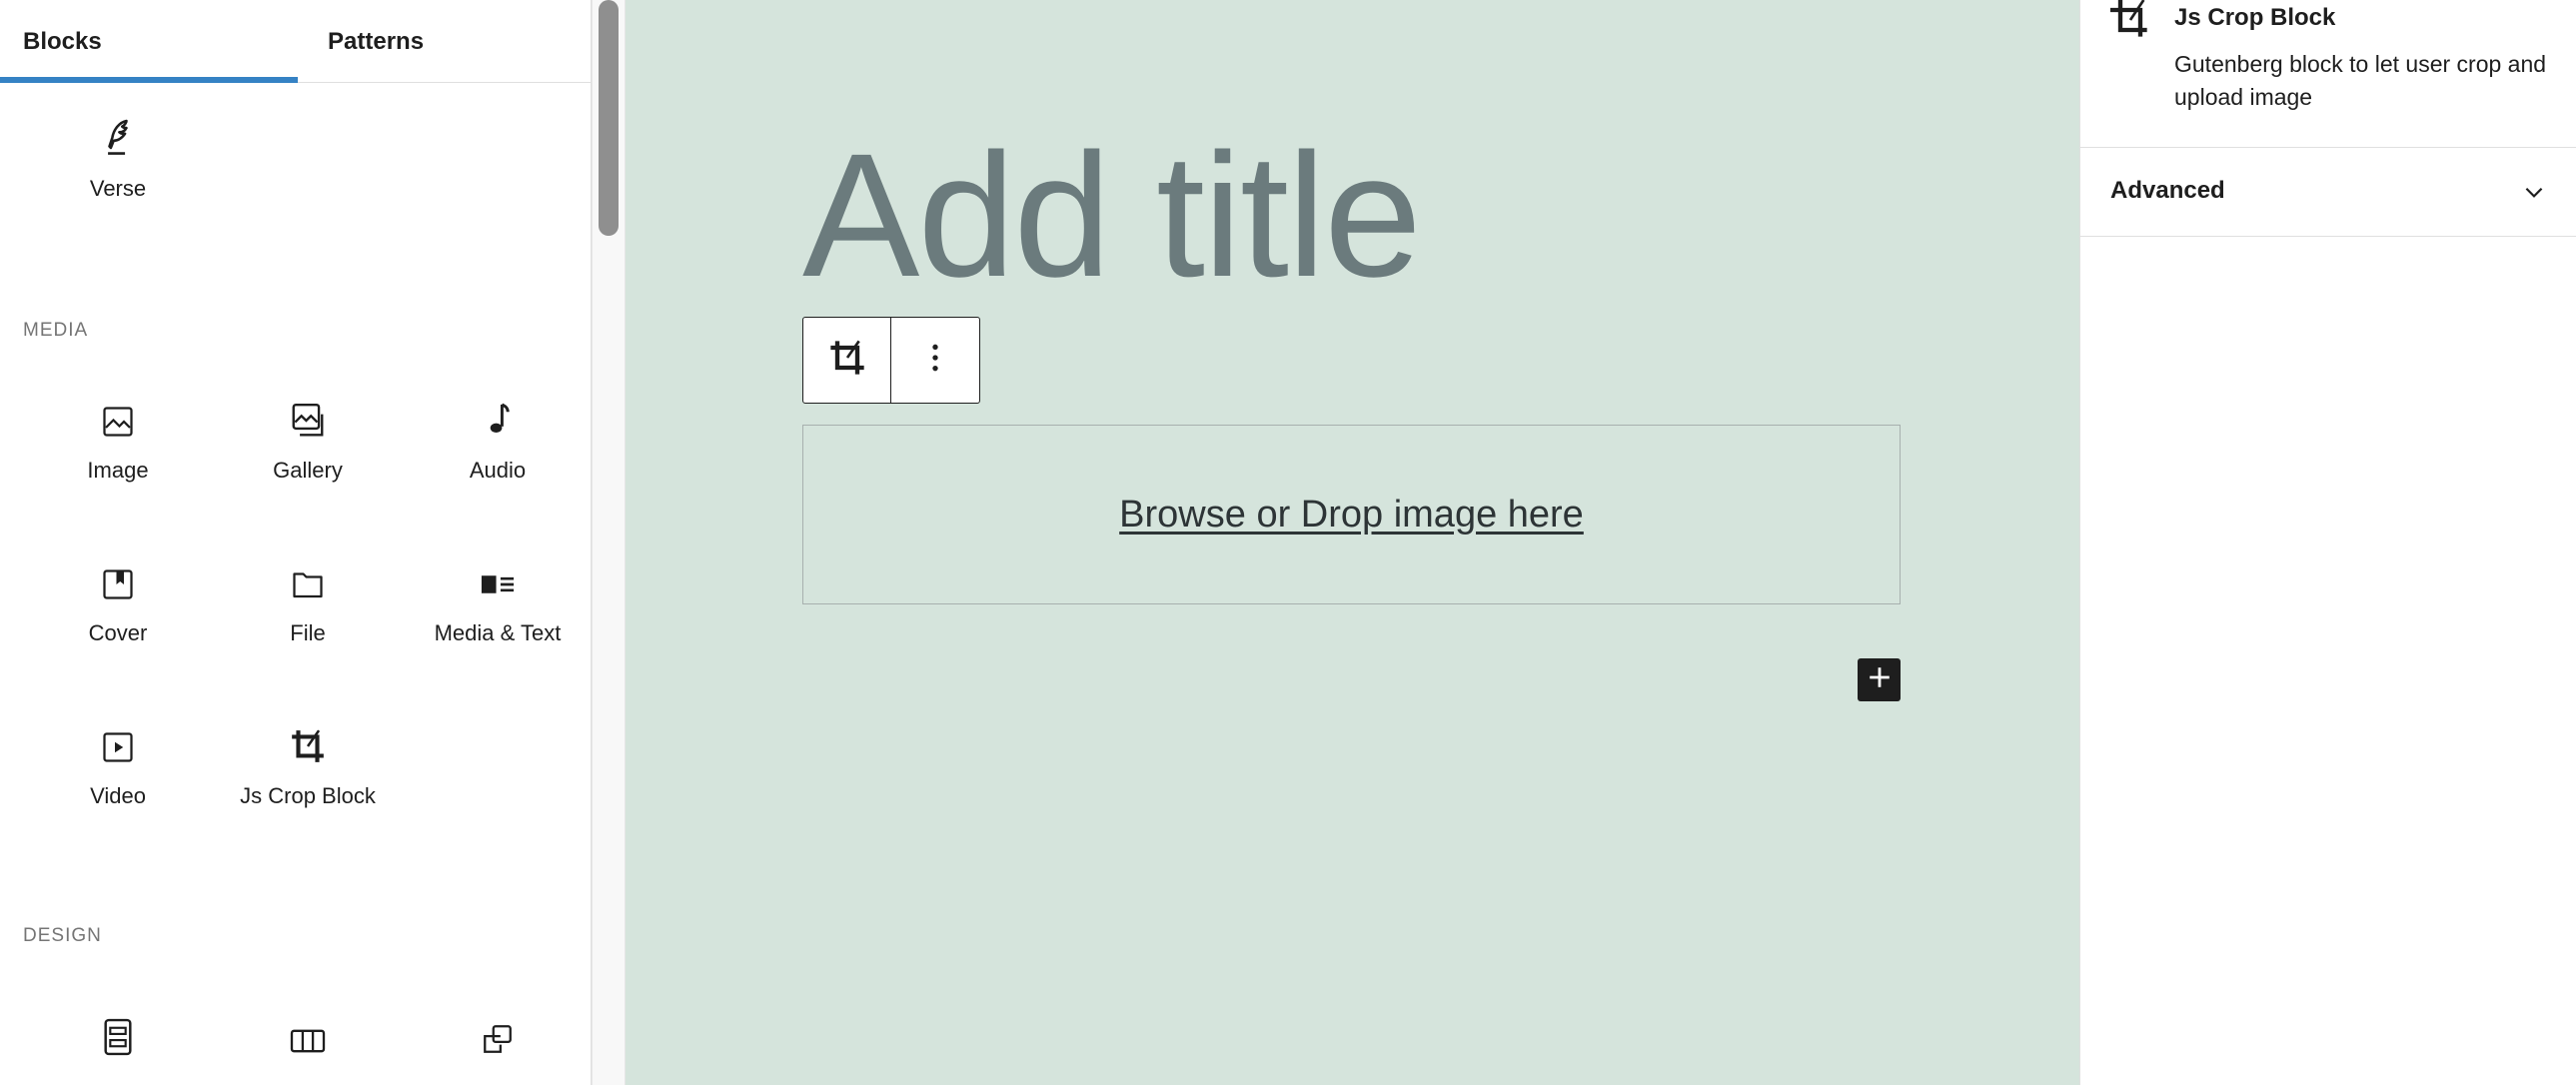 This screenshot has width=2576, height=1085. I want to click on block-item-label: File, so click(308, 632).